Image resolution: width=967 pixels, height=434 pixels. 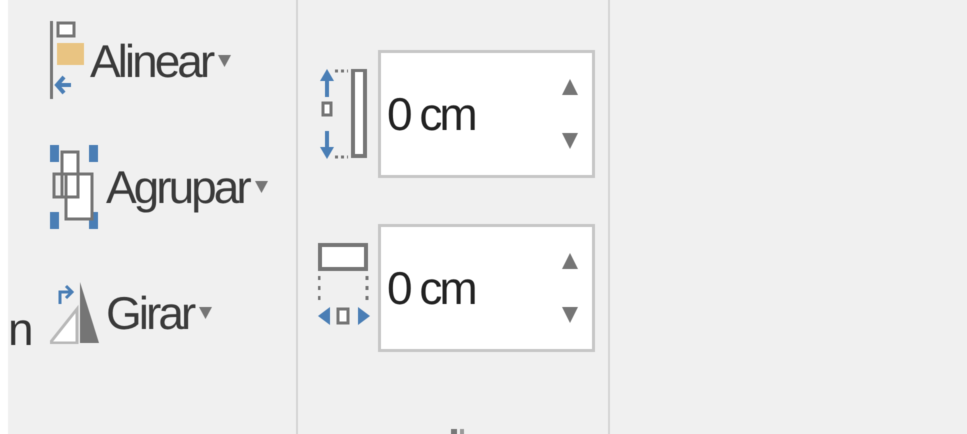 What do you see at coordinates (19, 329) in the screenshot?
I see `cut-off-label: n` at bounding box center [19, 329].